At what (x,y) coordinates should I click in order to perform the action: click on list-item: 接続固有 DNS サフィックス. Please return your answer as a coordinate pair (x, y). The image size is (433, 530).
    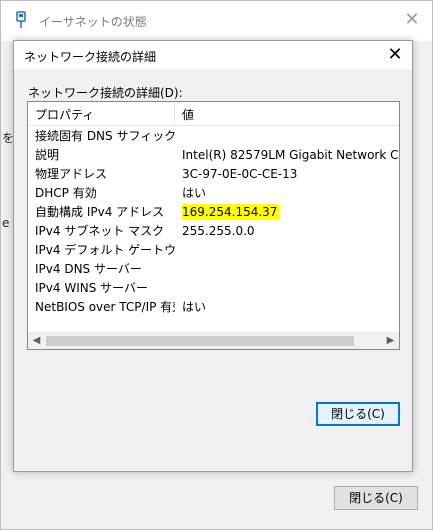
    Looking at the image, I should click on (213, 136).